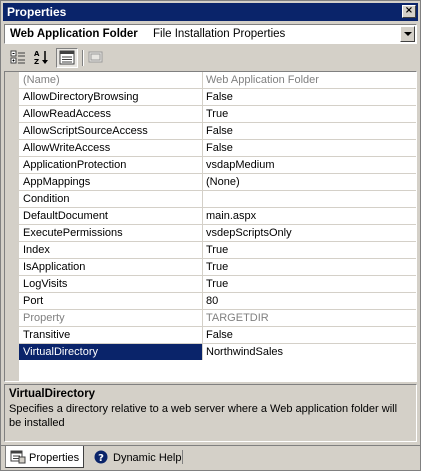 This screenshot has height=471, width=421. Describe the element at coordinates (309, 233) in the screenshot. I see `property-value: vsdepScriptsOnly` at that location.